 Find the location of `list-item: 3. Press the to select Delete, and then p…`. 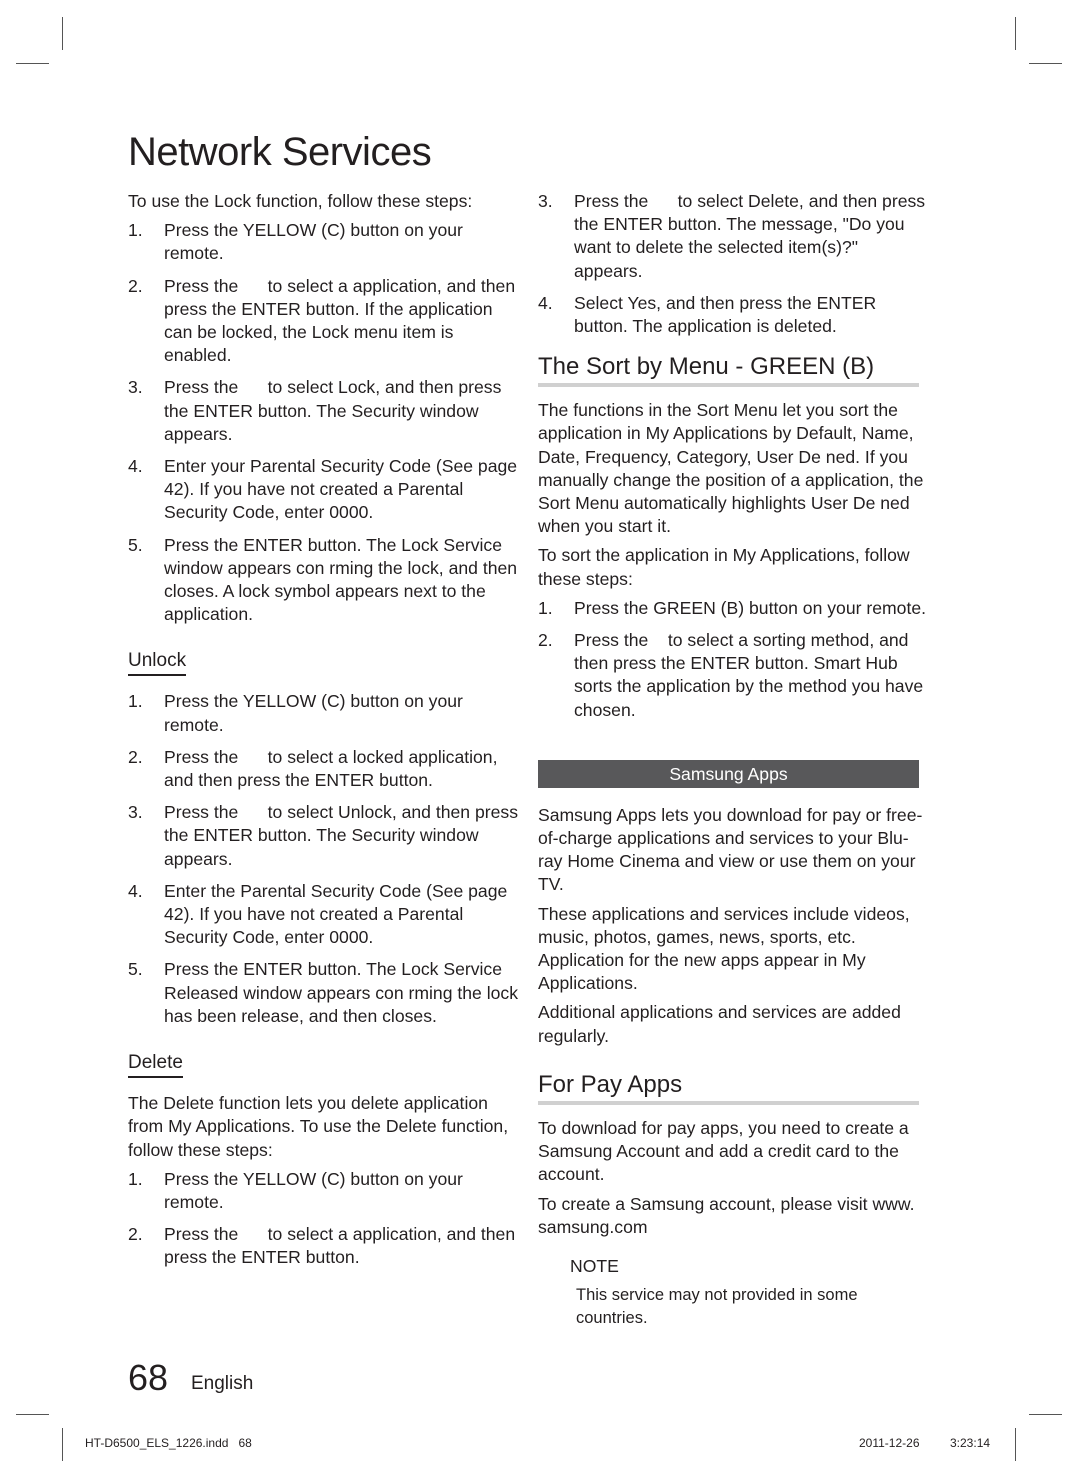

list-item: 3. Press the to select Delete, and then p… is located at coordinates (734, 236).